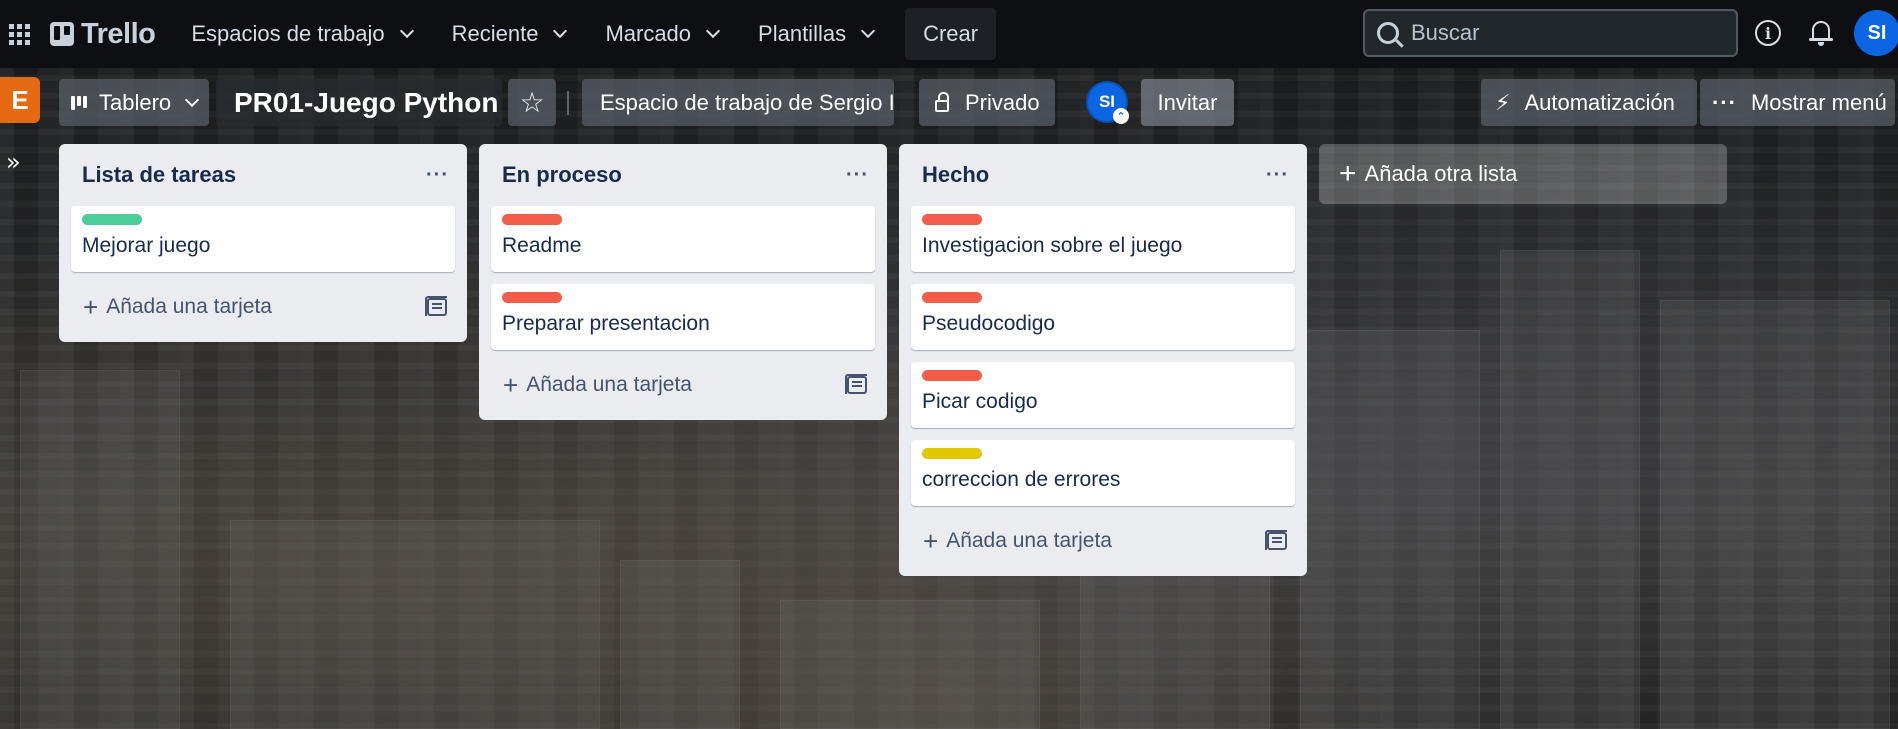 The image size is (1898, 729). What do you see at coordinates (542, 245) in the screenshot?
I see `card-title: Readme` at bounding box center [542, 245].